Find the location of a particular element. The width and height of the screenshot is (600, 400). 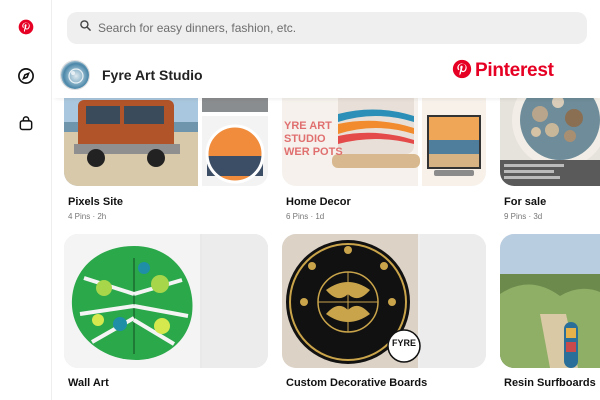

profile-header: Fyre Art Studio Pinterest is located at coordinates (326, 75).